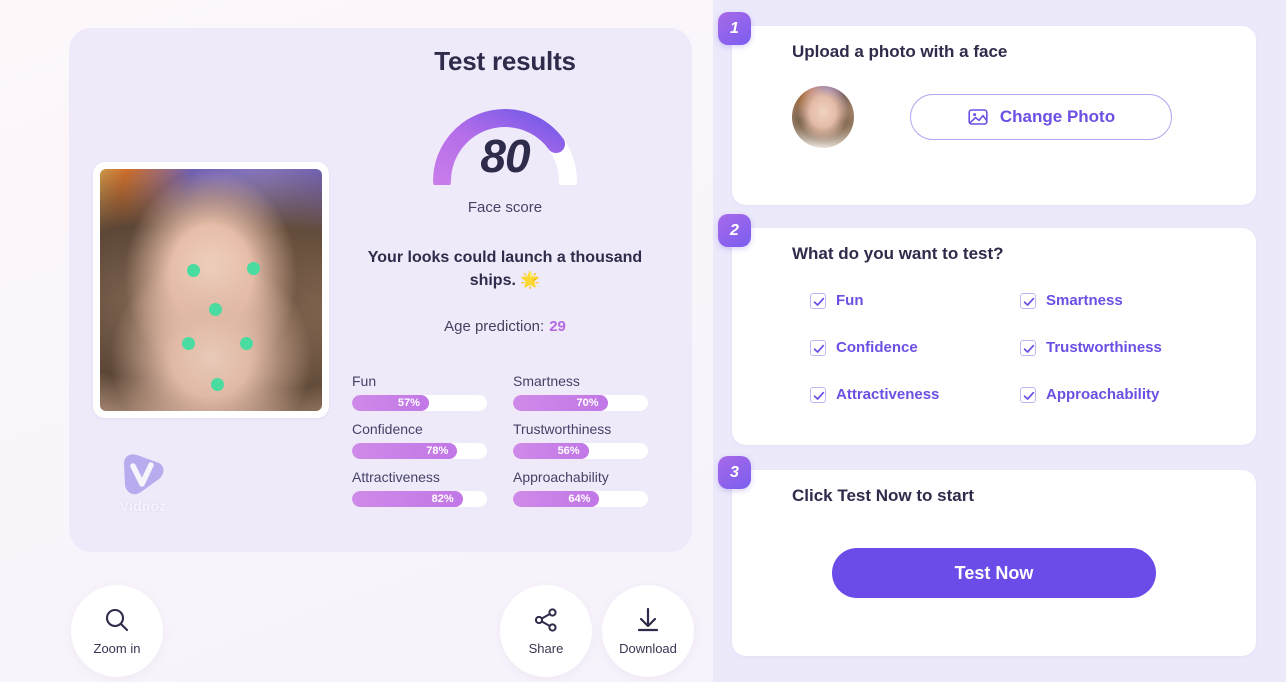  Describe the element at coordinates (405, 451) in the screenshot. I see `trait-bar-fill: 78%` at that location.